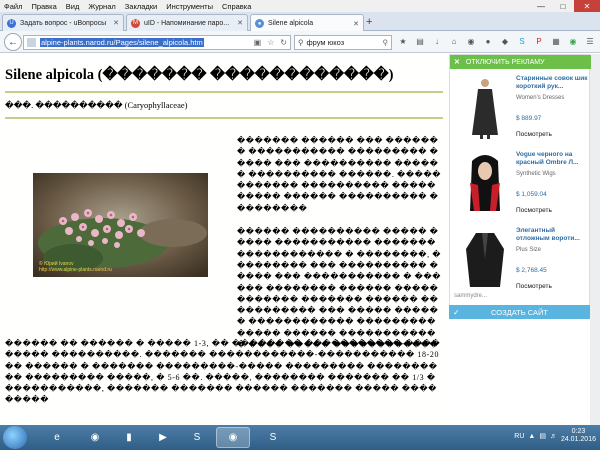  I want to click on reading-list-icon: ▤, so click(420, 41).